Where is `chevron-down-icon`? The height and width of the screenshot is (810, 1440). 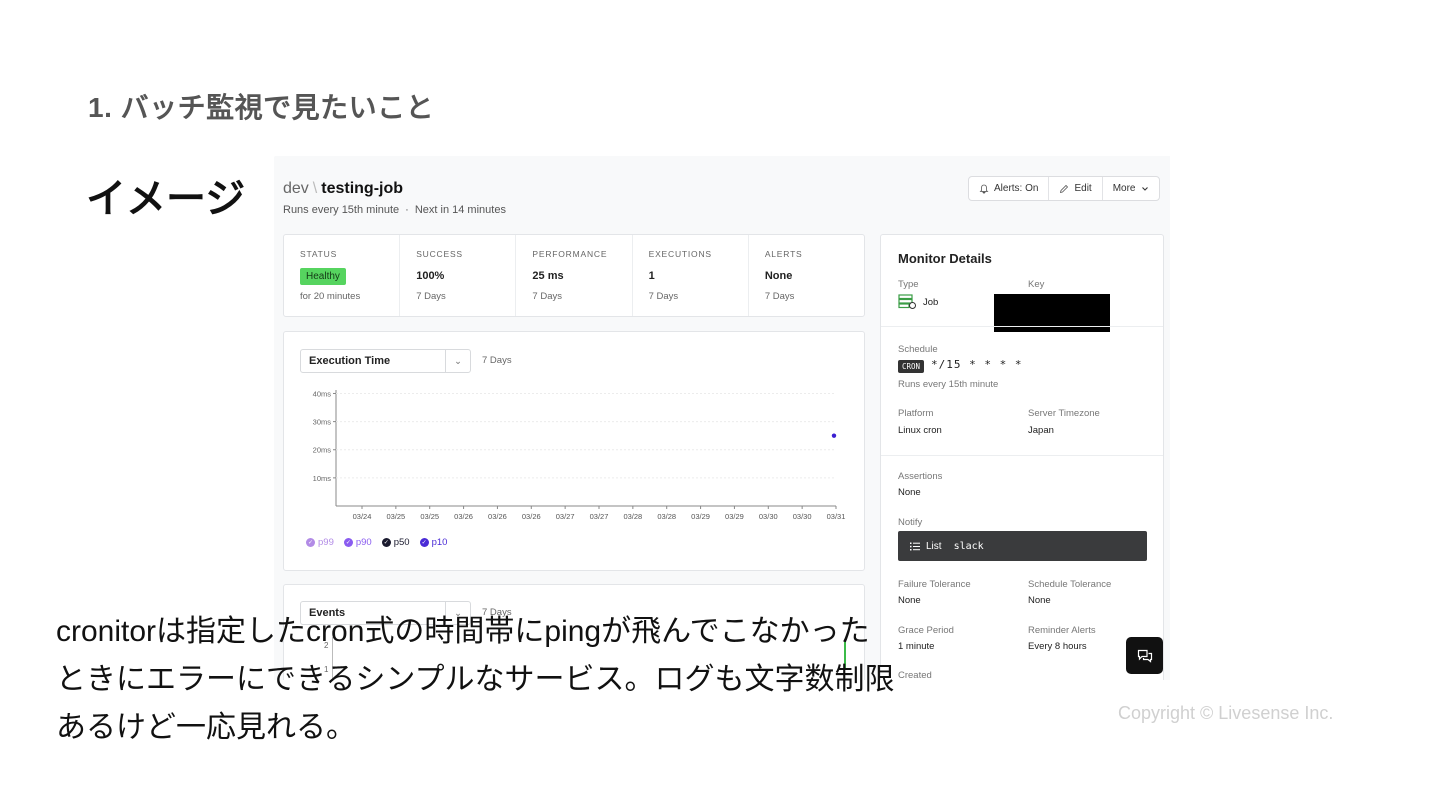 chevron-down-icon is located at coordinates (1144, 188).